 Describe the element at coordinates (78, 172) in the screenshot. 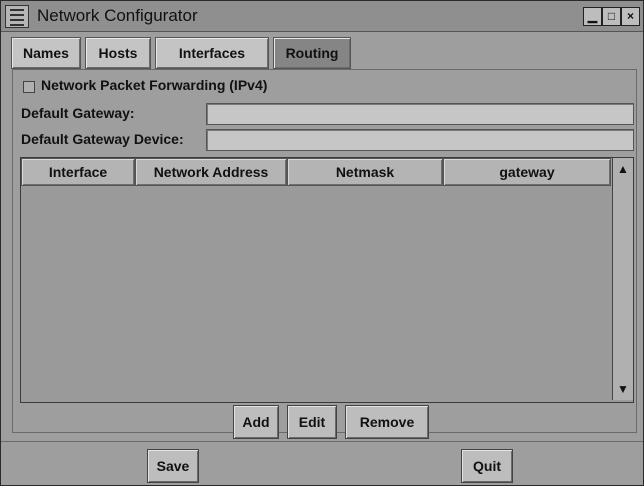

I see `column-header-interface: Interface` at that location.